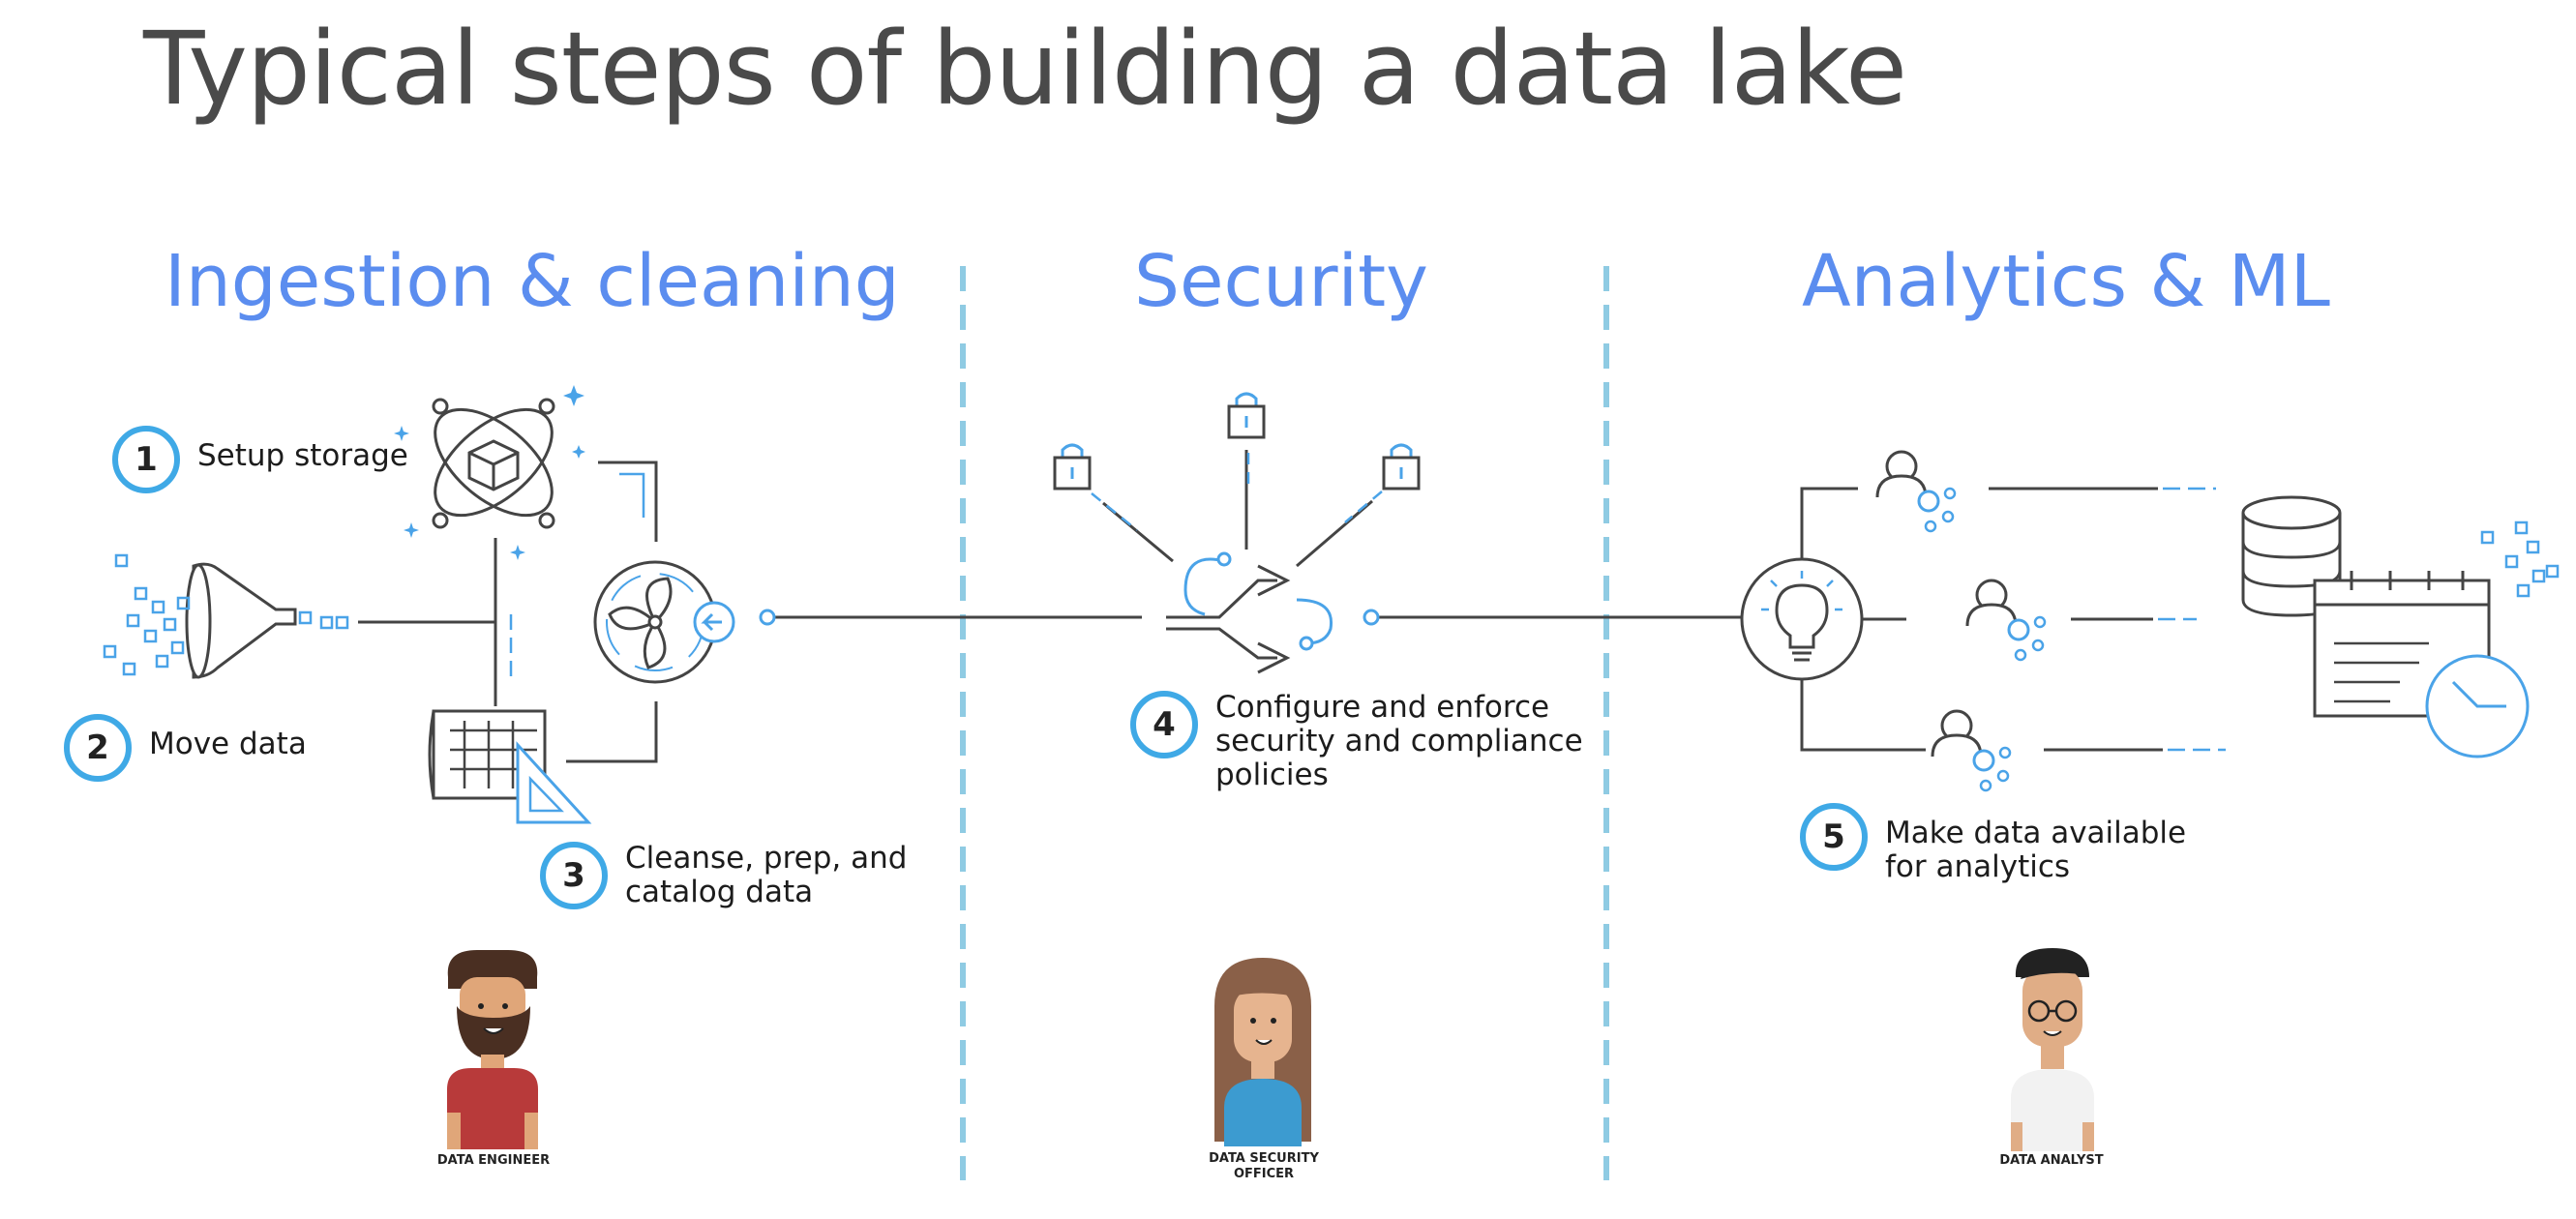 This screenshot has width=2576, height=1219. What do you see at coordinates (1262, 1052) in the screenshot?
I see `data-security-officer-avatar` at bounding box center [1262, 1052].